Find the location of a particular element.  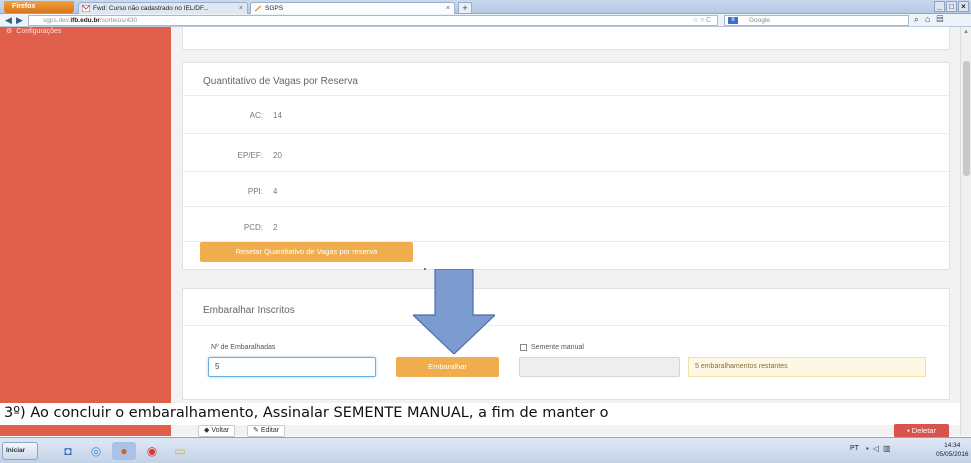

edit-label: Editar is located at coordinates (270, 430).